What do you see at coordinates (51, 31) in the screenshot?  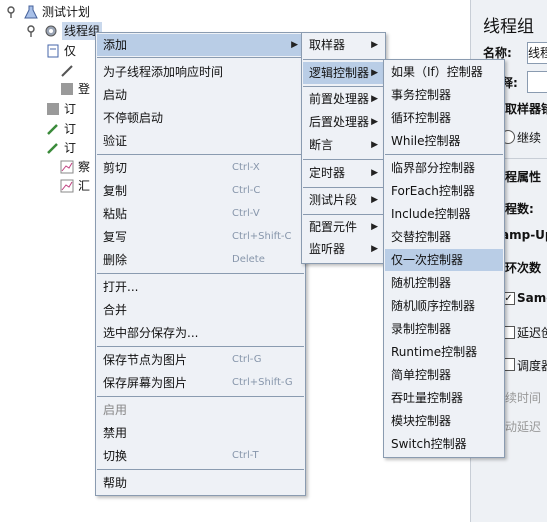 I see `gear-icon` at bounding box center [51, 31].